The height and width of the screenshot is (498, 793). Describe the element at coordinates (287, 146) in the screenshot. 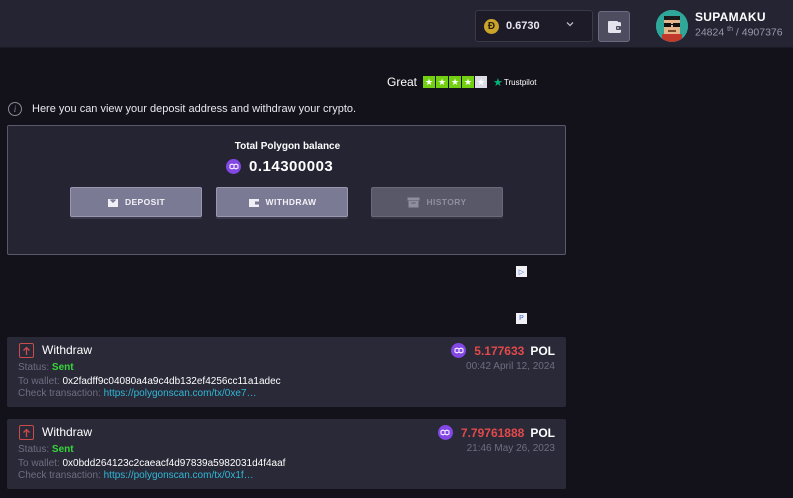

I see `balance-panel-title: Total Polygon balance` at that location.